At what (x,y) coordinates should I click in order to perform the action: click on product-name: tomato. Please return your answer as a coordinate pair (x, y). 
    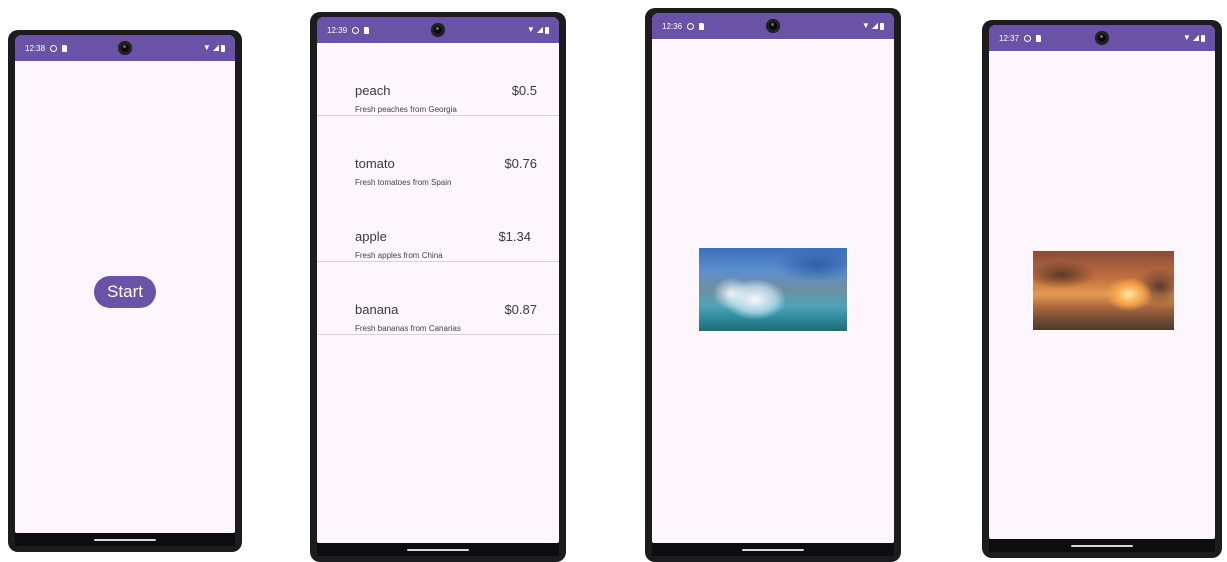
    Looking at the image, I should click on (375, 163).